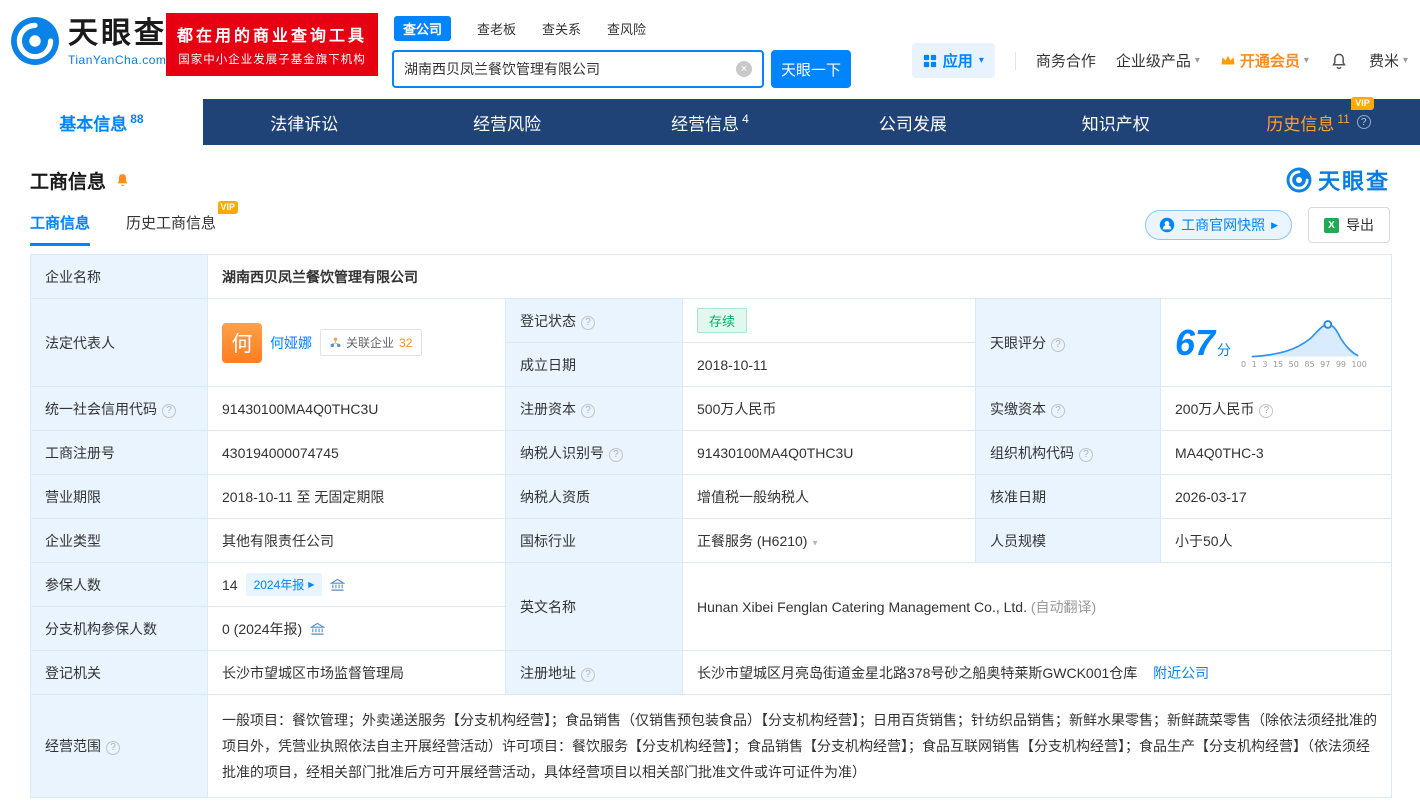 This screenshot has height=801, width=1420. What do you see at coordinates (1349, 225) in the screenshot?
I see `export-button: X 导出` at bounding box center [1349, 225].